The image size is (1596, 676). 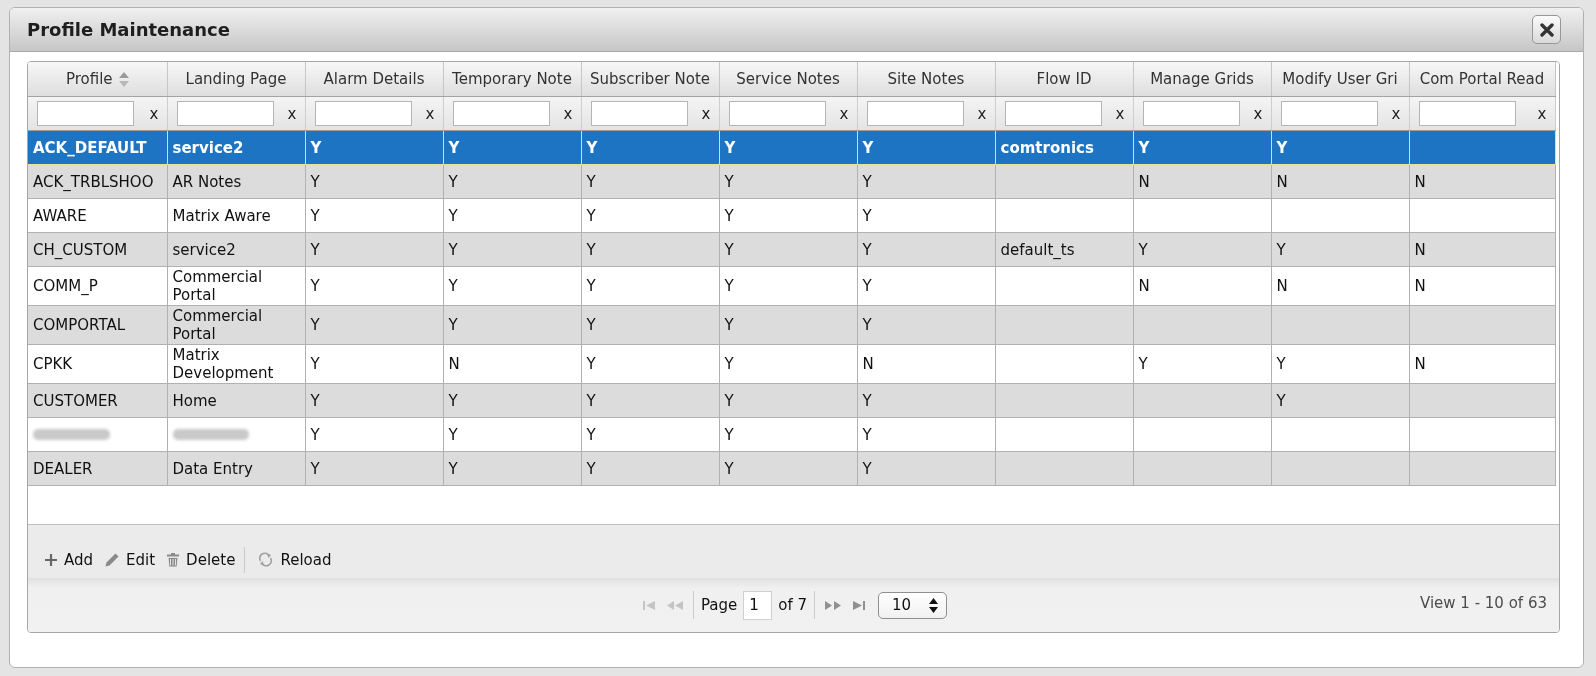 I want to click on column-header: Site Notes, so click(x=926, y=79).